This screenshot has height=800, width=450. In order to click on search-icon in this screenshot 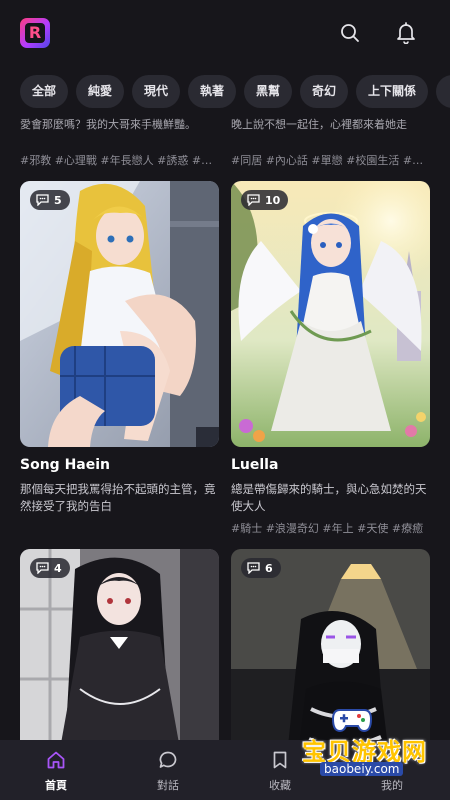, I will do `click(350, 33)`.